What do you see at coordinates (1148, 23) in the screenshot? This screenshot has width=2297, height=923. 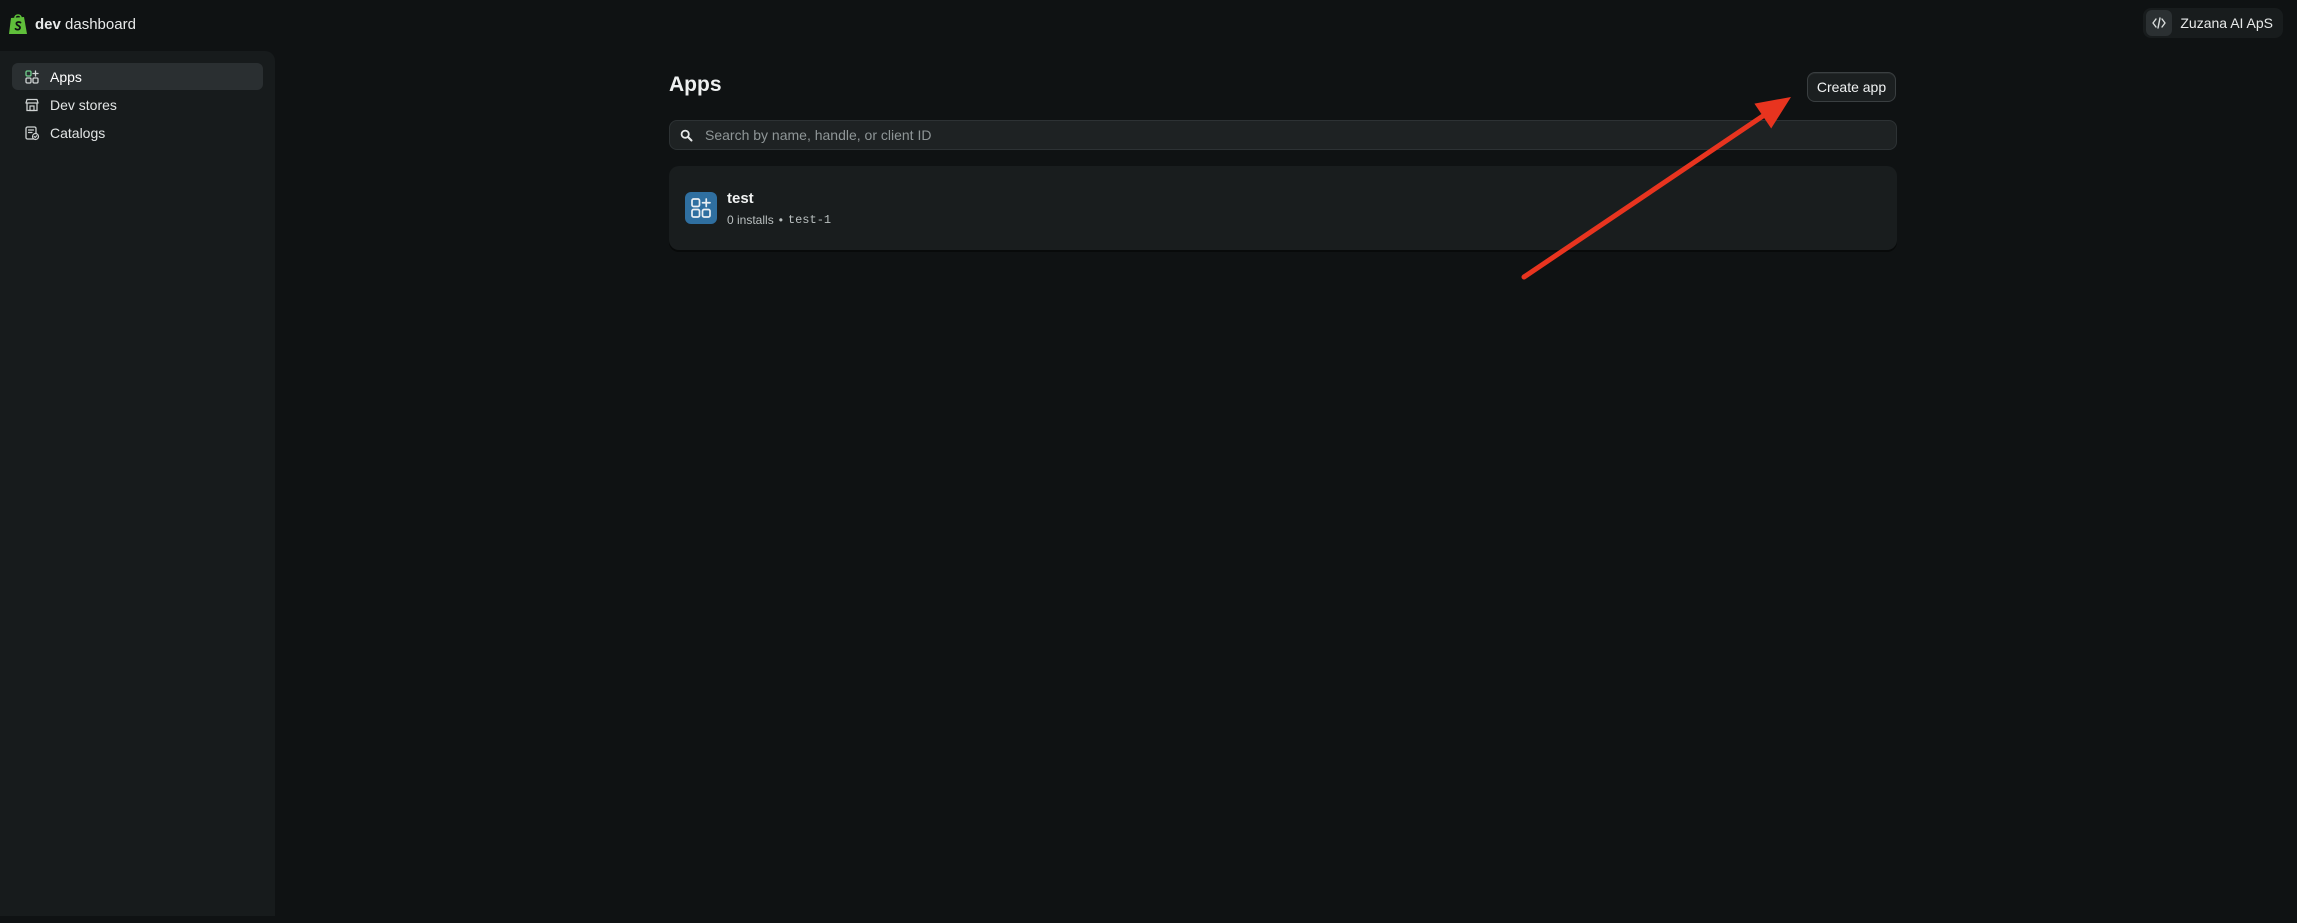 I see `top-bar: dev dashboard Zuzana AI ApS` at bounding box center [1148, 23].